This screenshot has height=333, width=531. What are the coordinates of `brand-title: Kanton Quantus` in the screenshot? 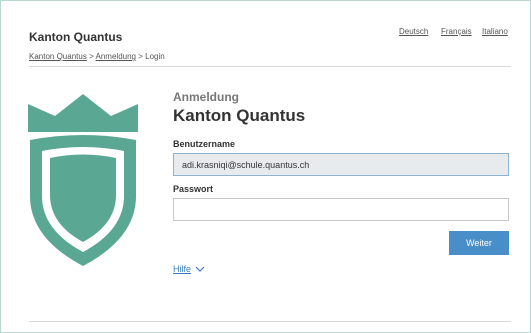 It's located at (76, 37).